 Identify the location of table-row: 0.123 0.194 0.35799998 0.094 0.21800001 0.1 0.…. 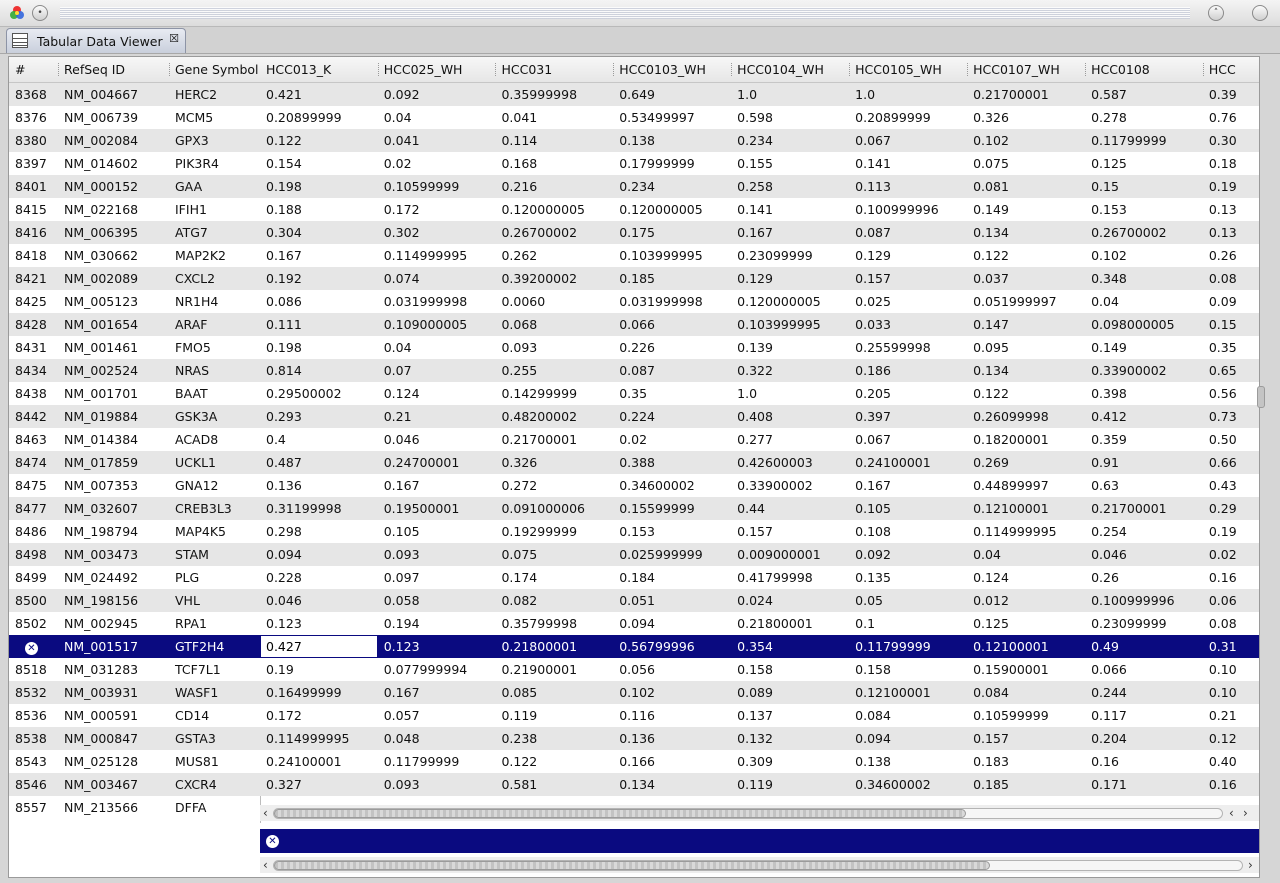
(759, 623).